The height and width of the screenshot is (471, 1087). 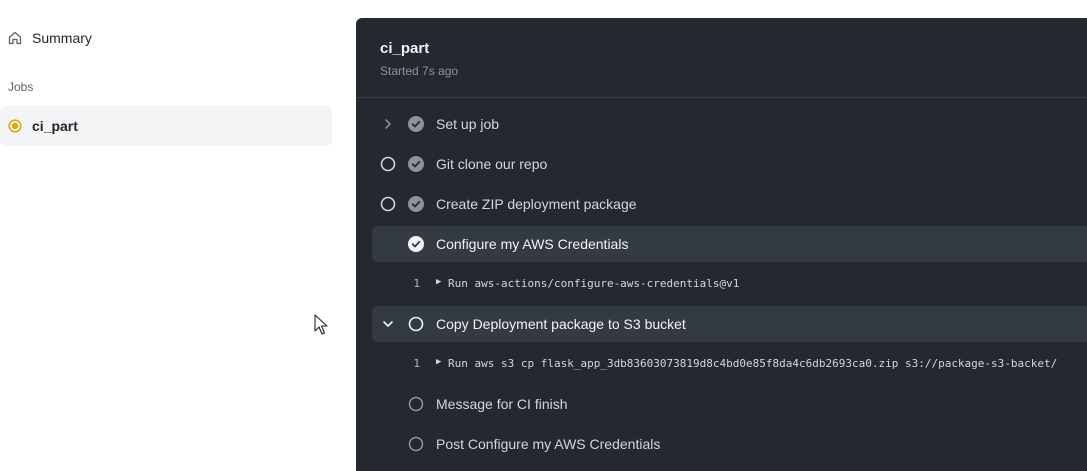 I want to click on sidebar-item-ci-part: ci_part, so click(x=166, y=126).